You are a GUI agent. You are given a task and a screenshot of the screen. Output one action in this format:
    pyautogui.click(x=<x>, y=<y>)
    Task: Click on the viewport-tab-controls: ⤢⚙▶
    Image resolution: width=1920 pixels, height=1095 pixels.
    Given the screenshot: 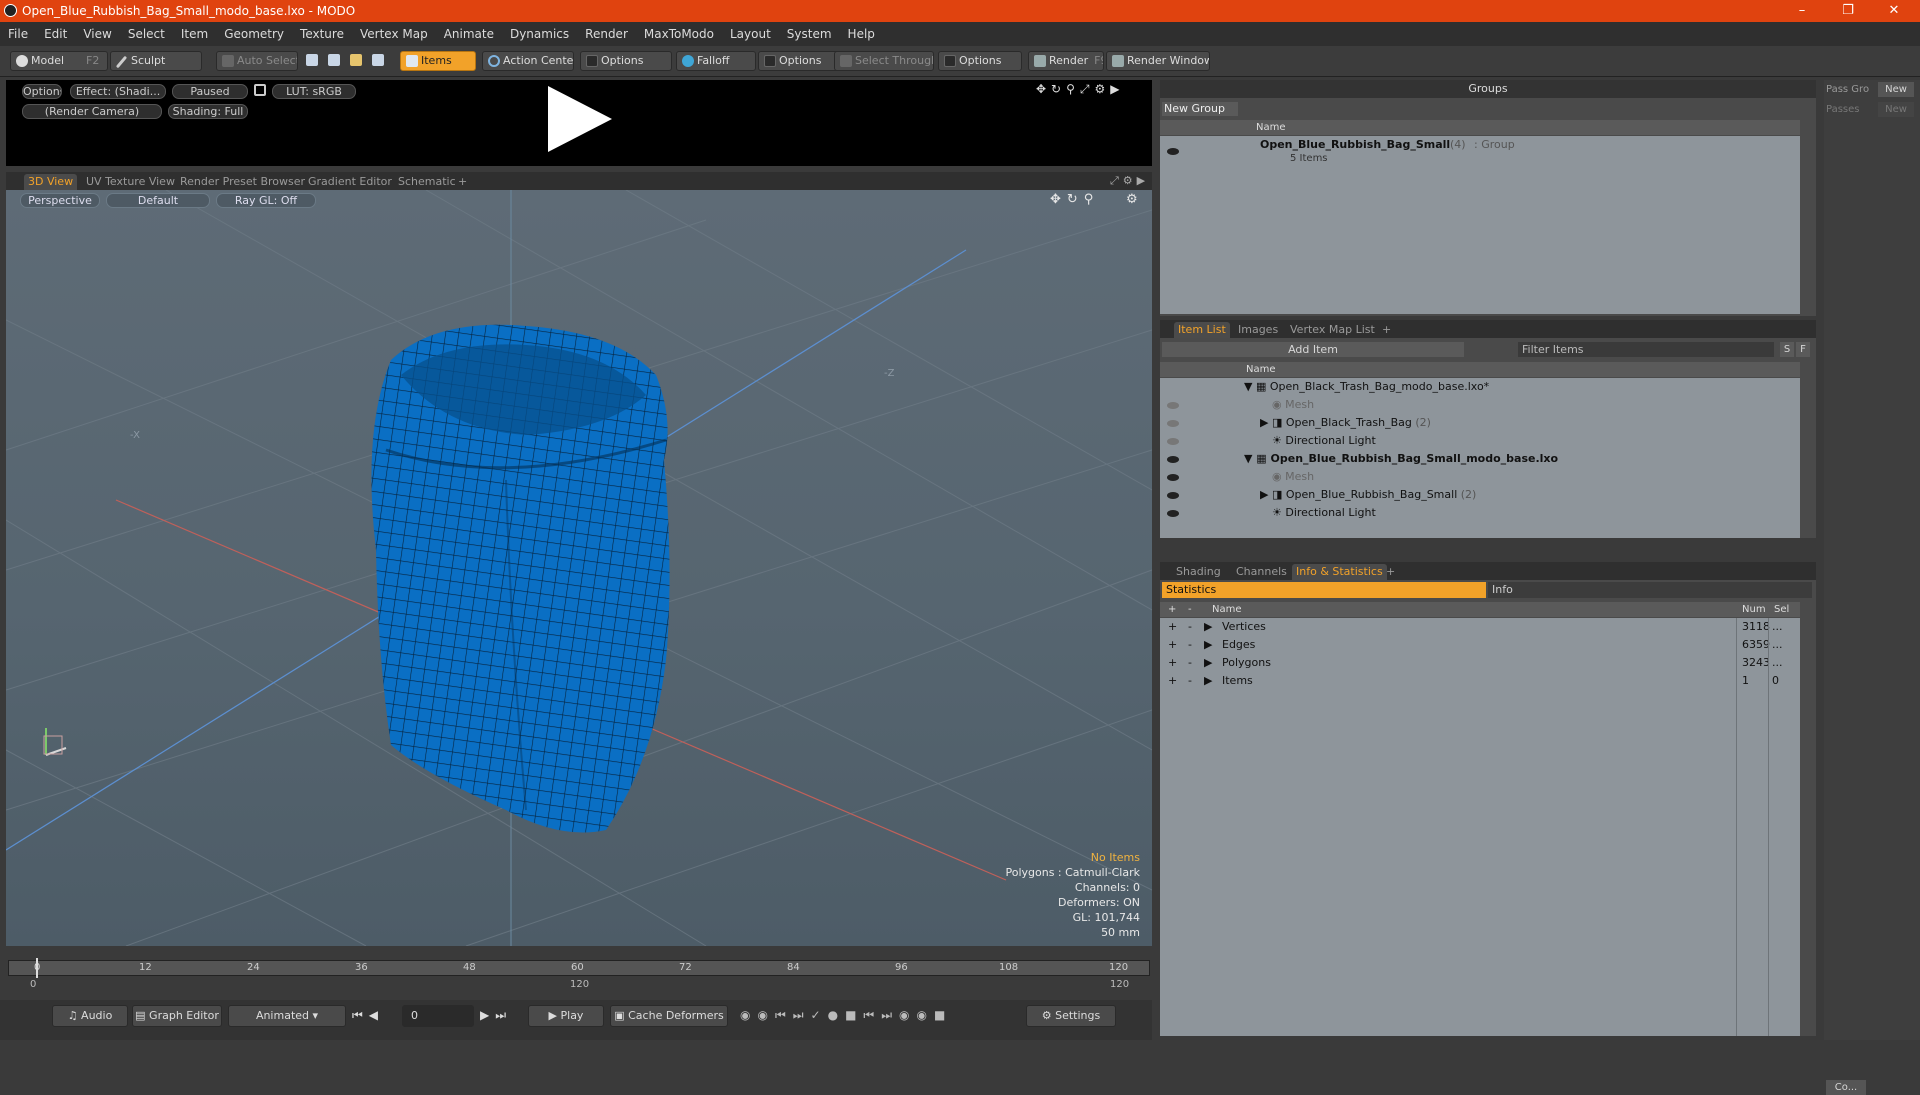 What is the action you would take?
    pyautogui.click(x=1129, y=181)
    